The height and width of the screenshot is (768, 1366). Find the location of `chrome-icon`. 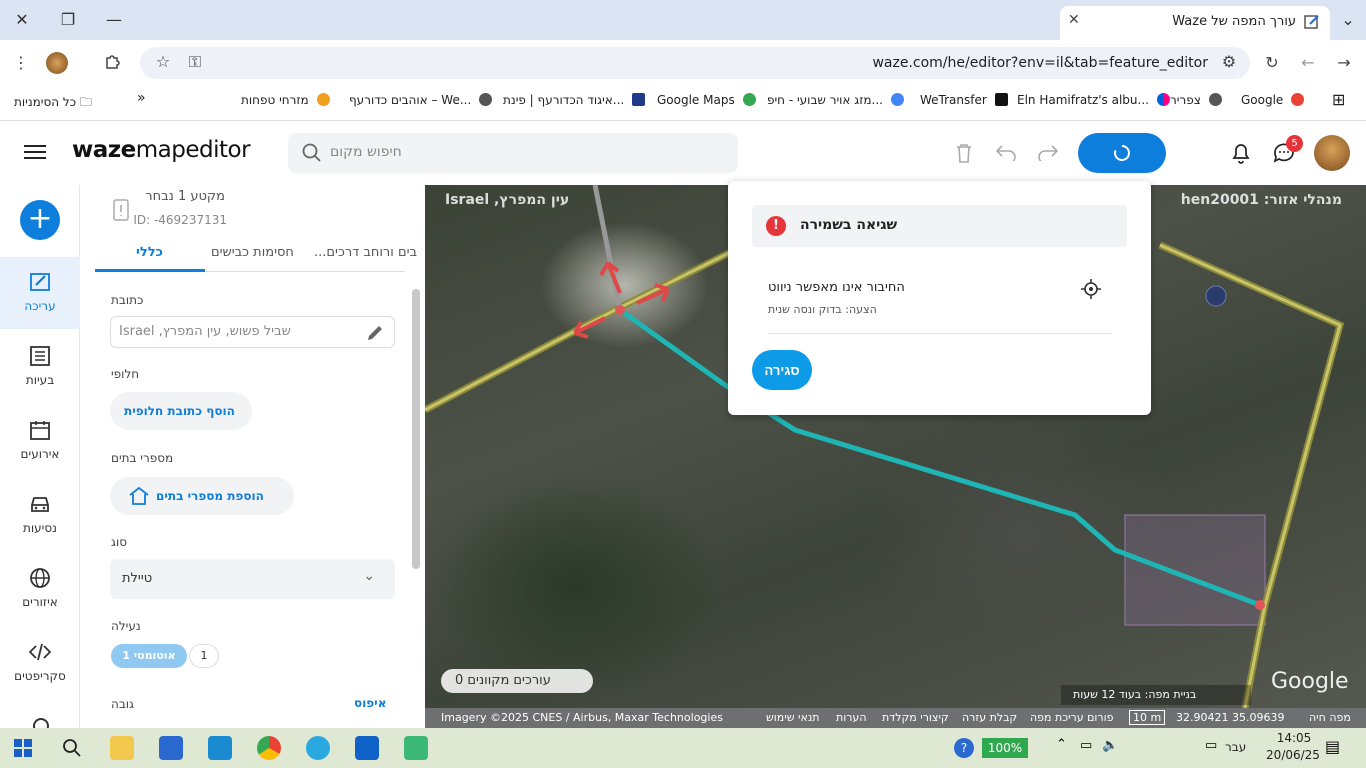

chrome-icon is located at coordinates (269, 748).